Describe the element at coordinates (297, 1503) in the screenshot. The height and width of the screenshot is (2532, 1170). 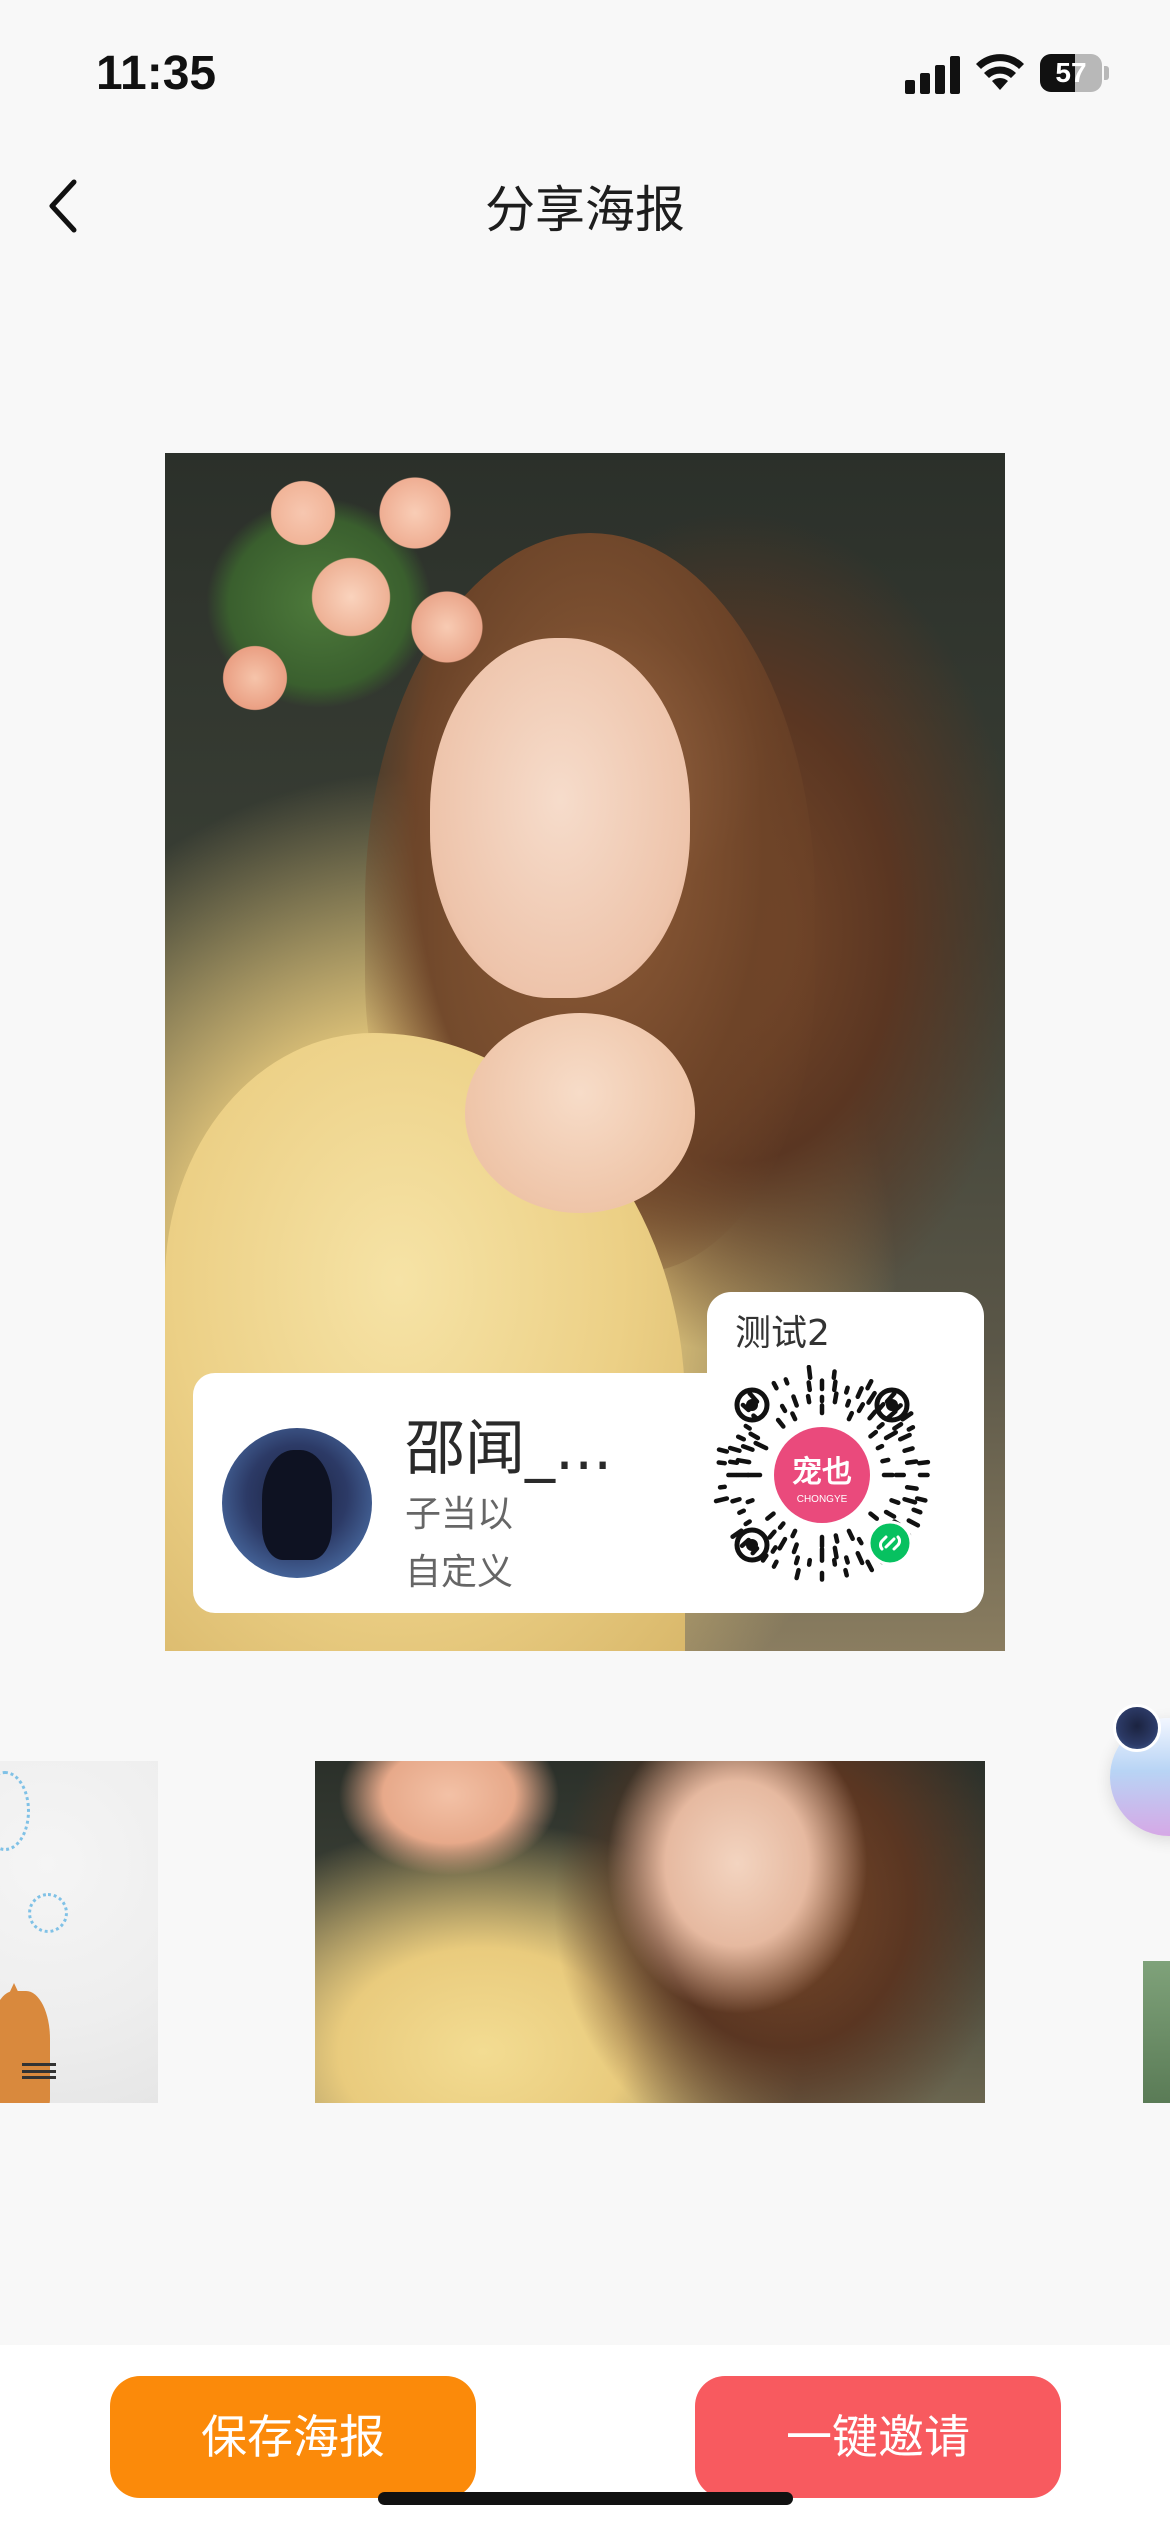
I see `avatar` at that location.